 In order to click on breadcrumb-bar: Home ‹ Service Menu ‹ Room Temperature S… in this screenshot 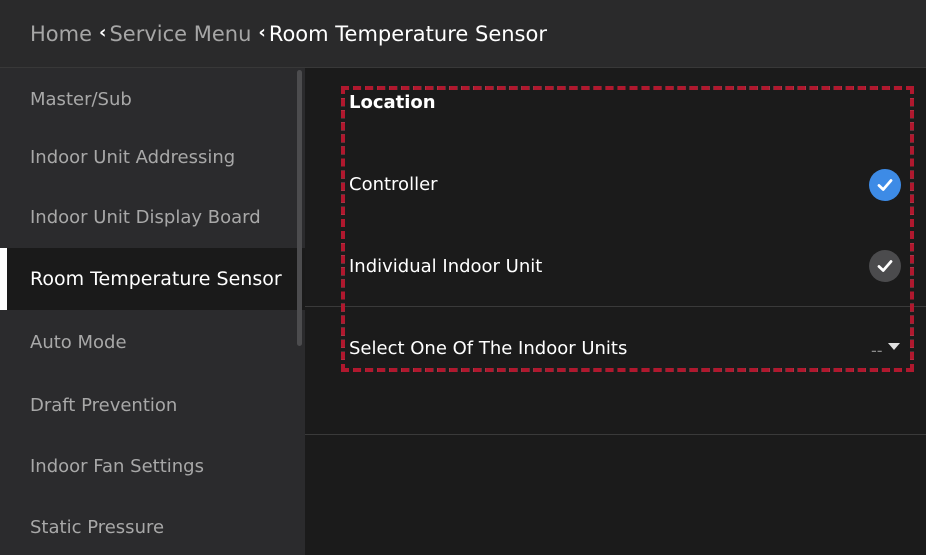, I will do `click(463, 34)`.